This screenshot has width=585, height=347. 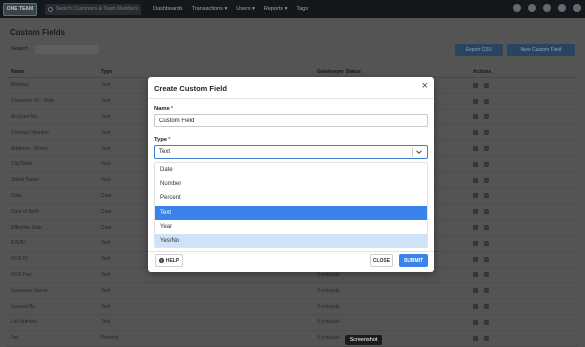 I want to click on type-select-value: Text, so click(x=165, y=152).